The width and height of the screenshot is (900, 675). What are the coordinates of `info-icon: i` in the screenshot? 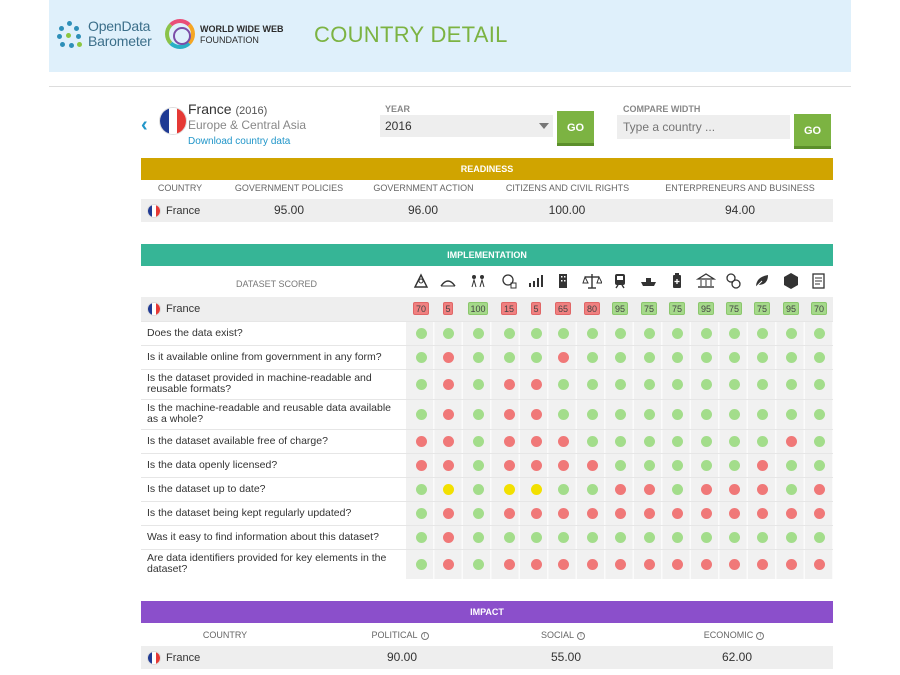 It's located at (581, 636).